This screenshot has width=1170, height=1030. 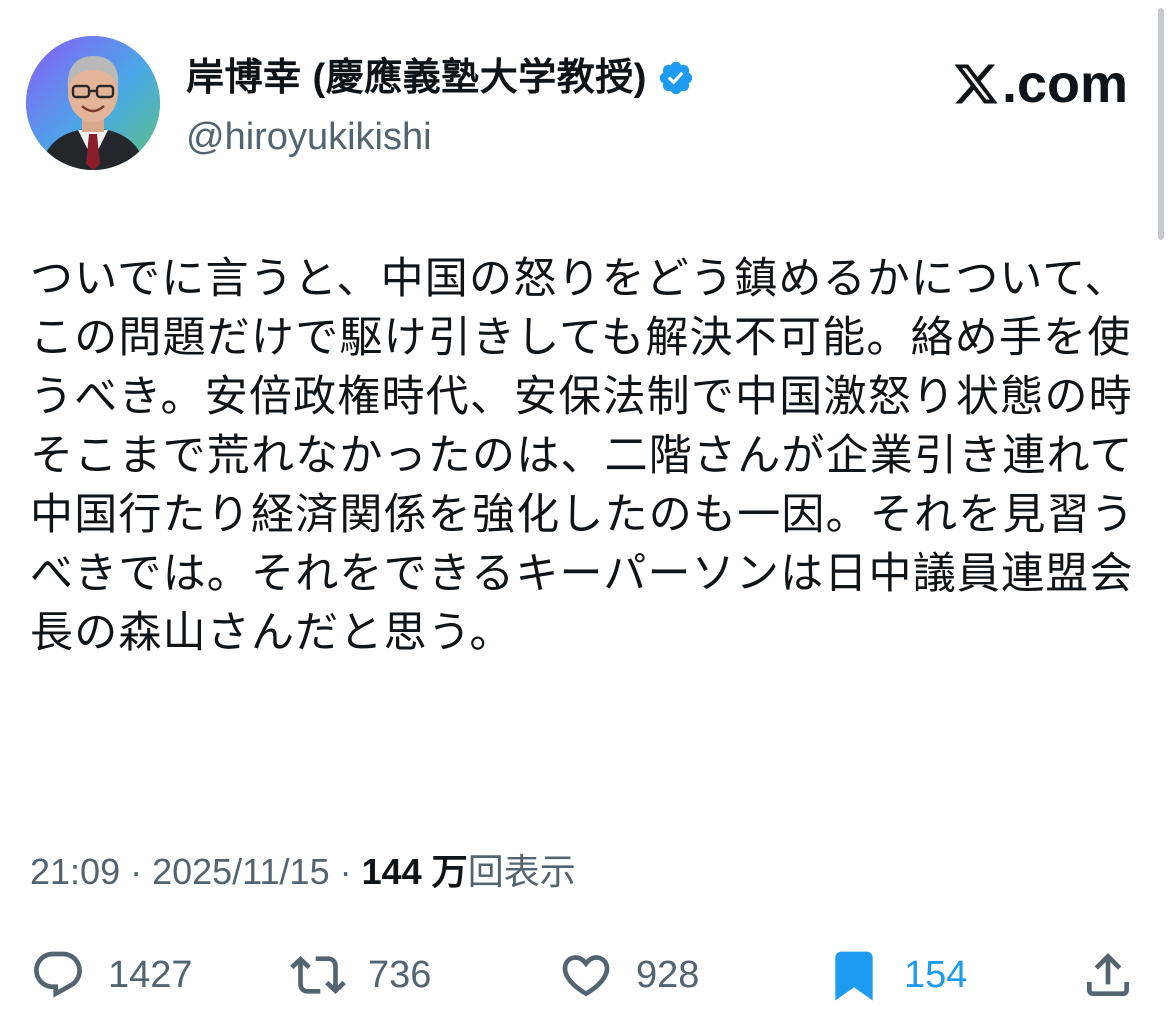 What do you see at coordinates (936, 975) in the screenshot?
I see `bookmark-count: 154` at bounding box center [936, 975].